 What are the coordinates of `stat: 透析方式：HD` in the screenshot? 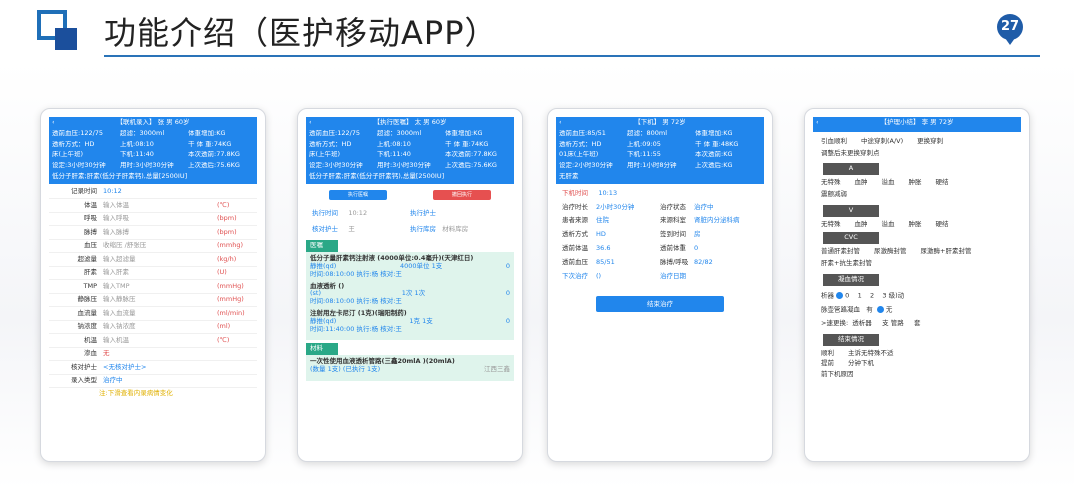 It's located at (330, 144).